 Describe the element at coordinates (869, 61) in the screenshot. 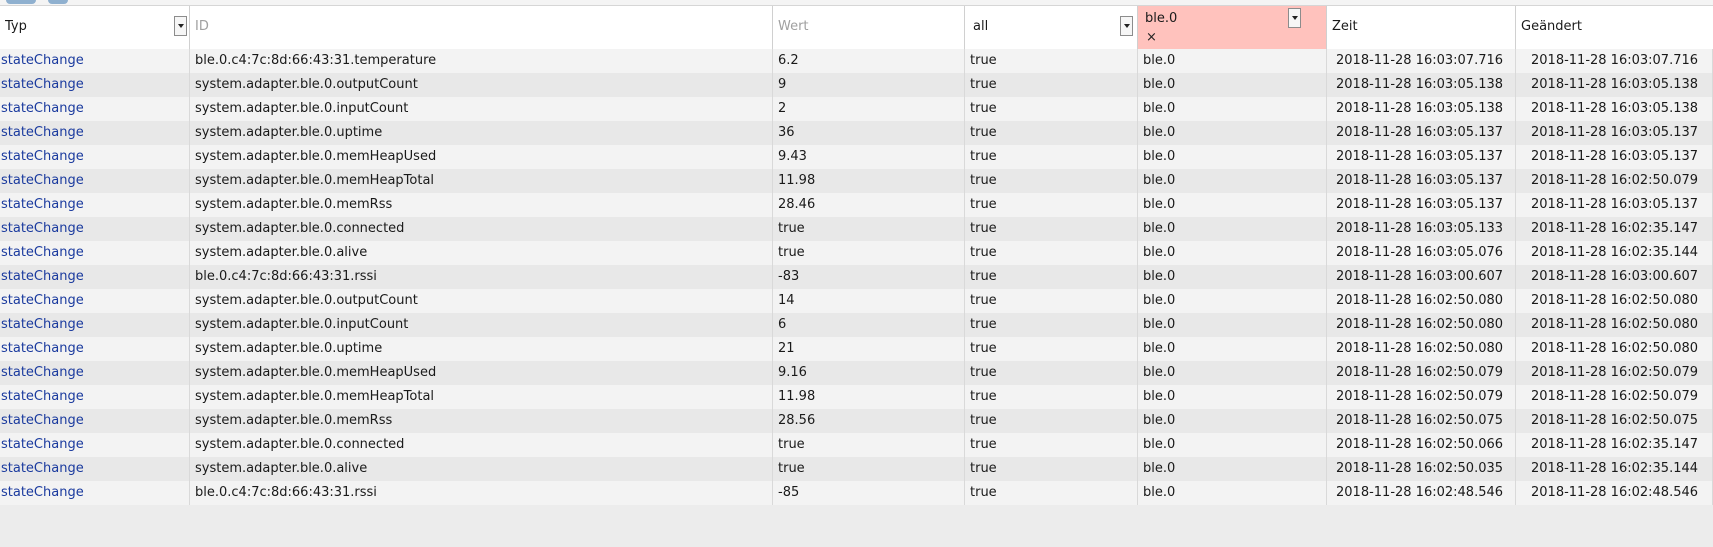

I see `cell-wert: 6.2` at that location.